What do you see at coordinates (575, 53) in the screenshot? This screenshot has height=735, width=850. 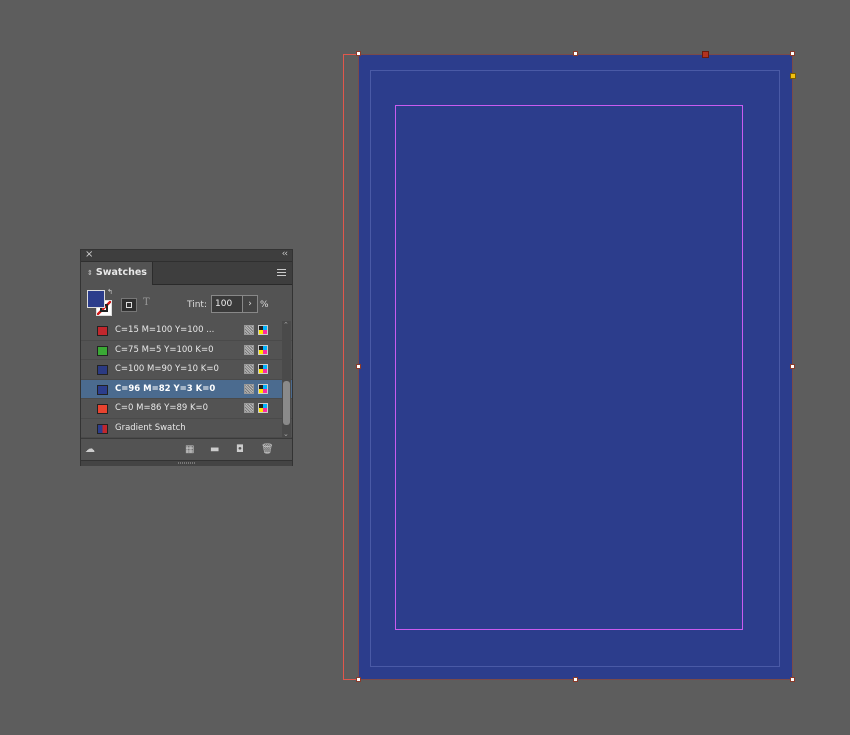 I see `selection-handle-top-center` at bounding box center [575, 53].